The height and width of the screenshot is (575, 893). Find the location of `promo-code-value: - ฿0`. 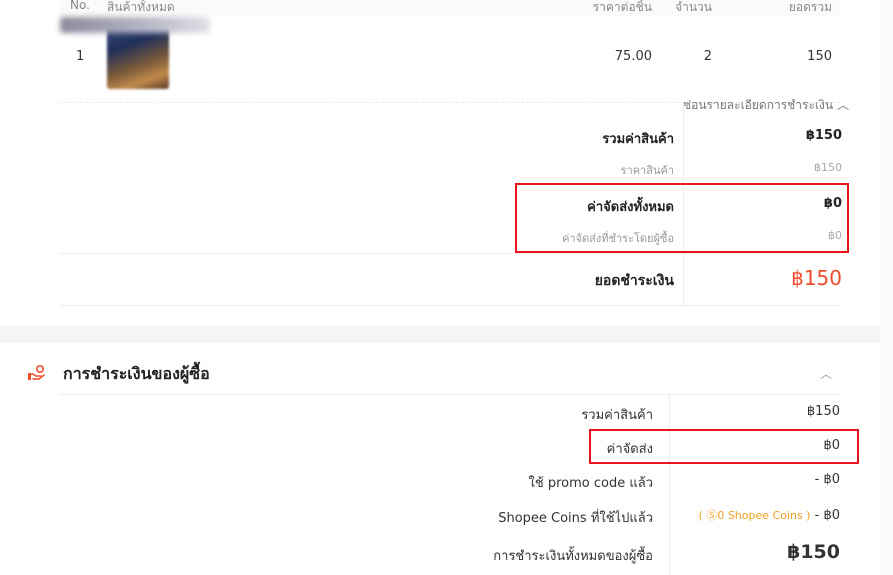

promo-code-value: - ฿0 is located at coordinates (827, 479).